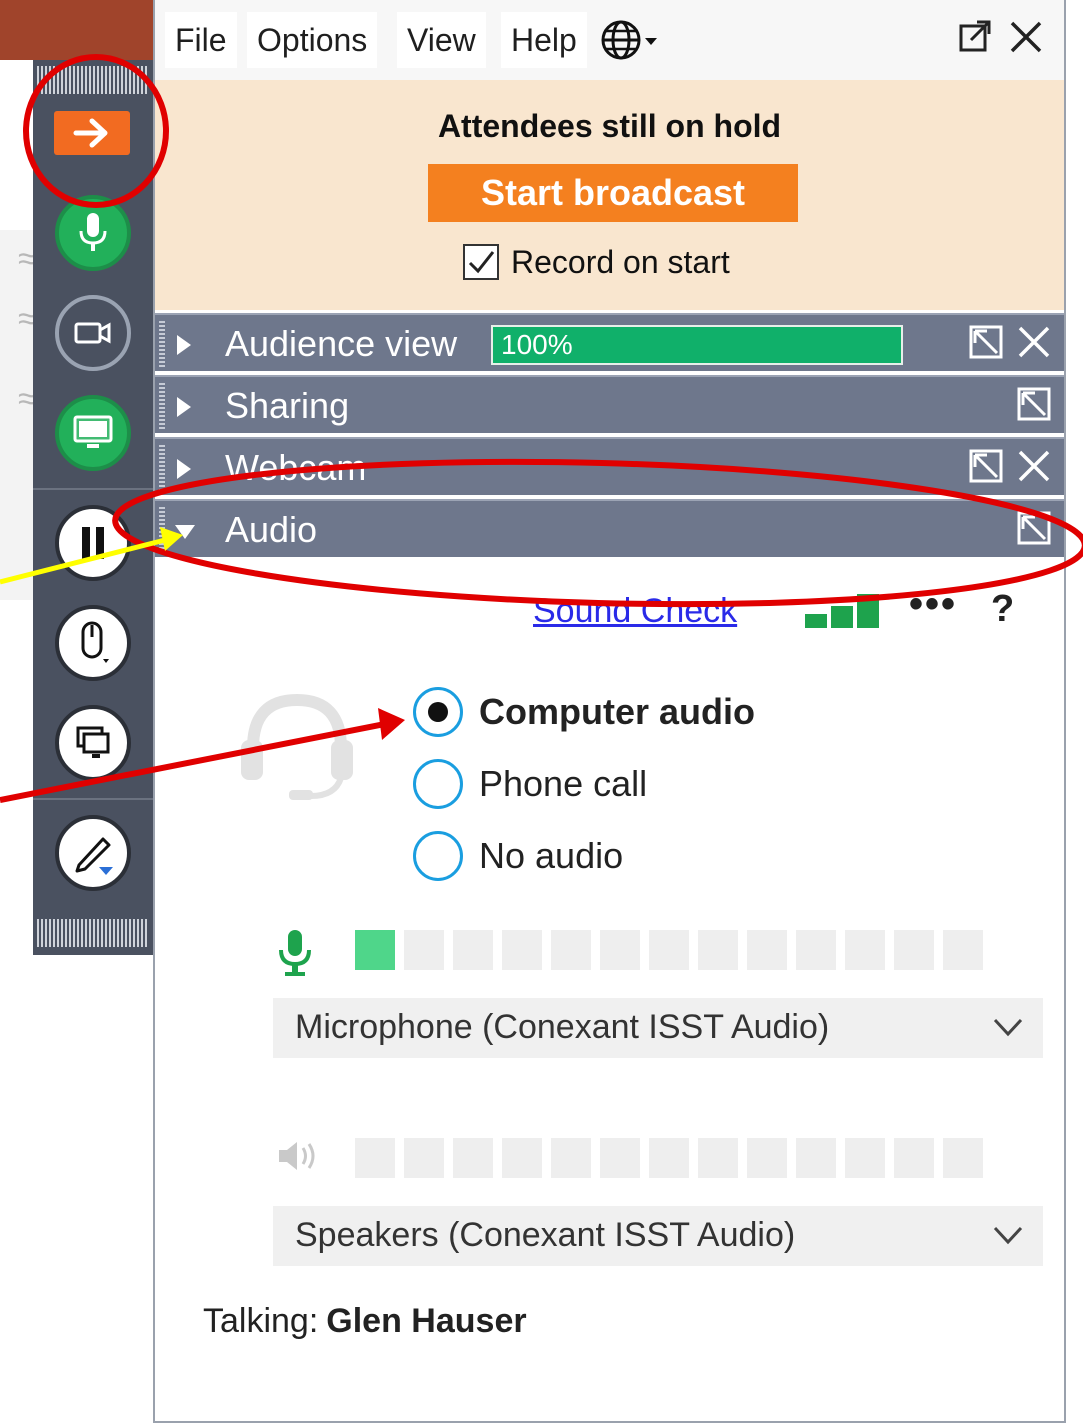  What do you see at coordinates (271, 529) in the screenshot?
I see `section-label: Audio` at bounding box center [271, 529].